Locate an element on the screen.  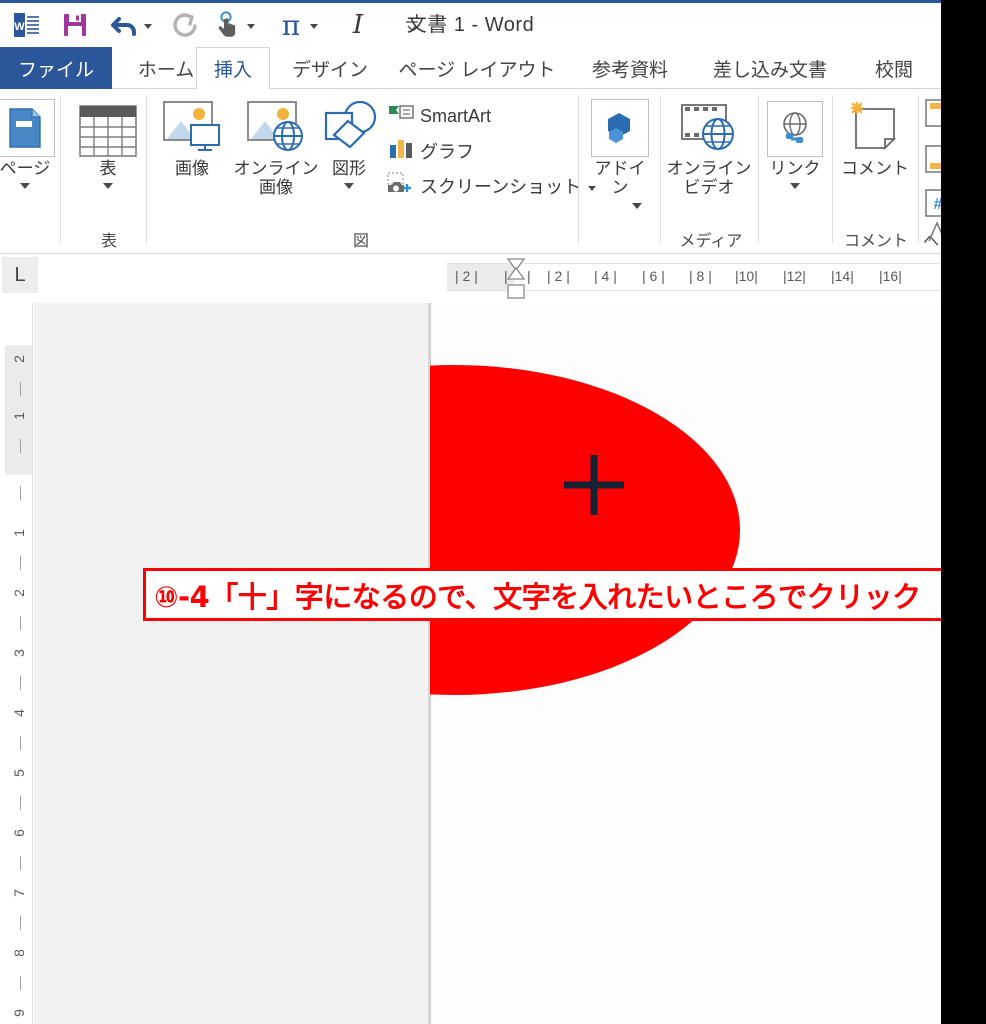
tab-mailings: 差し込み文書 is located at coordinates (770, 68).